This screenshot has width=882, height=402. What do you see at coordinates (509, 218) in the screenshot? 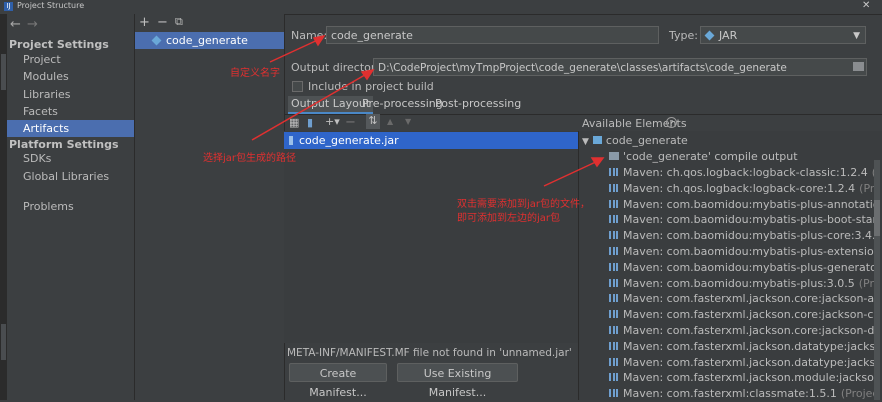
I see `annotation-double-click-2: 即可添加到左边的jar包` at bounding box center [509, 218].